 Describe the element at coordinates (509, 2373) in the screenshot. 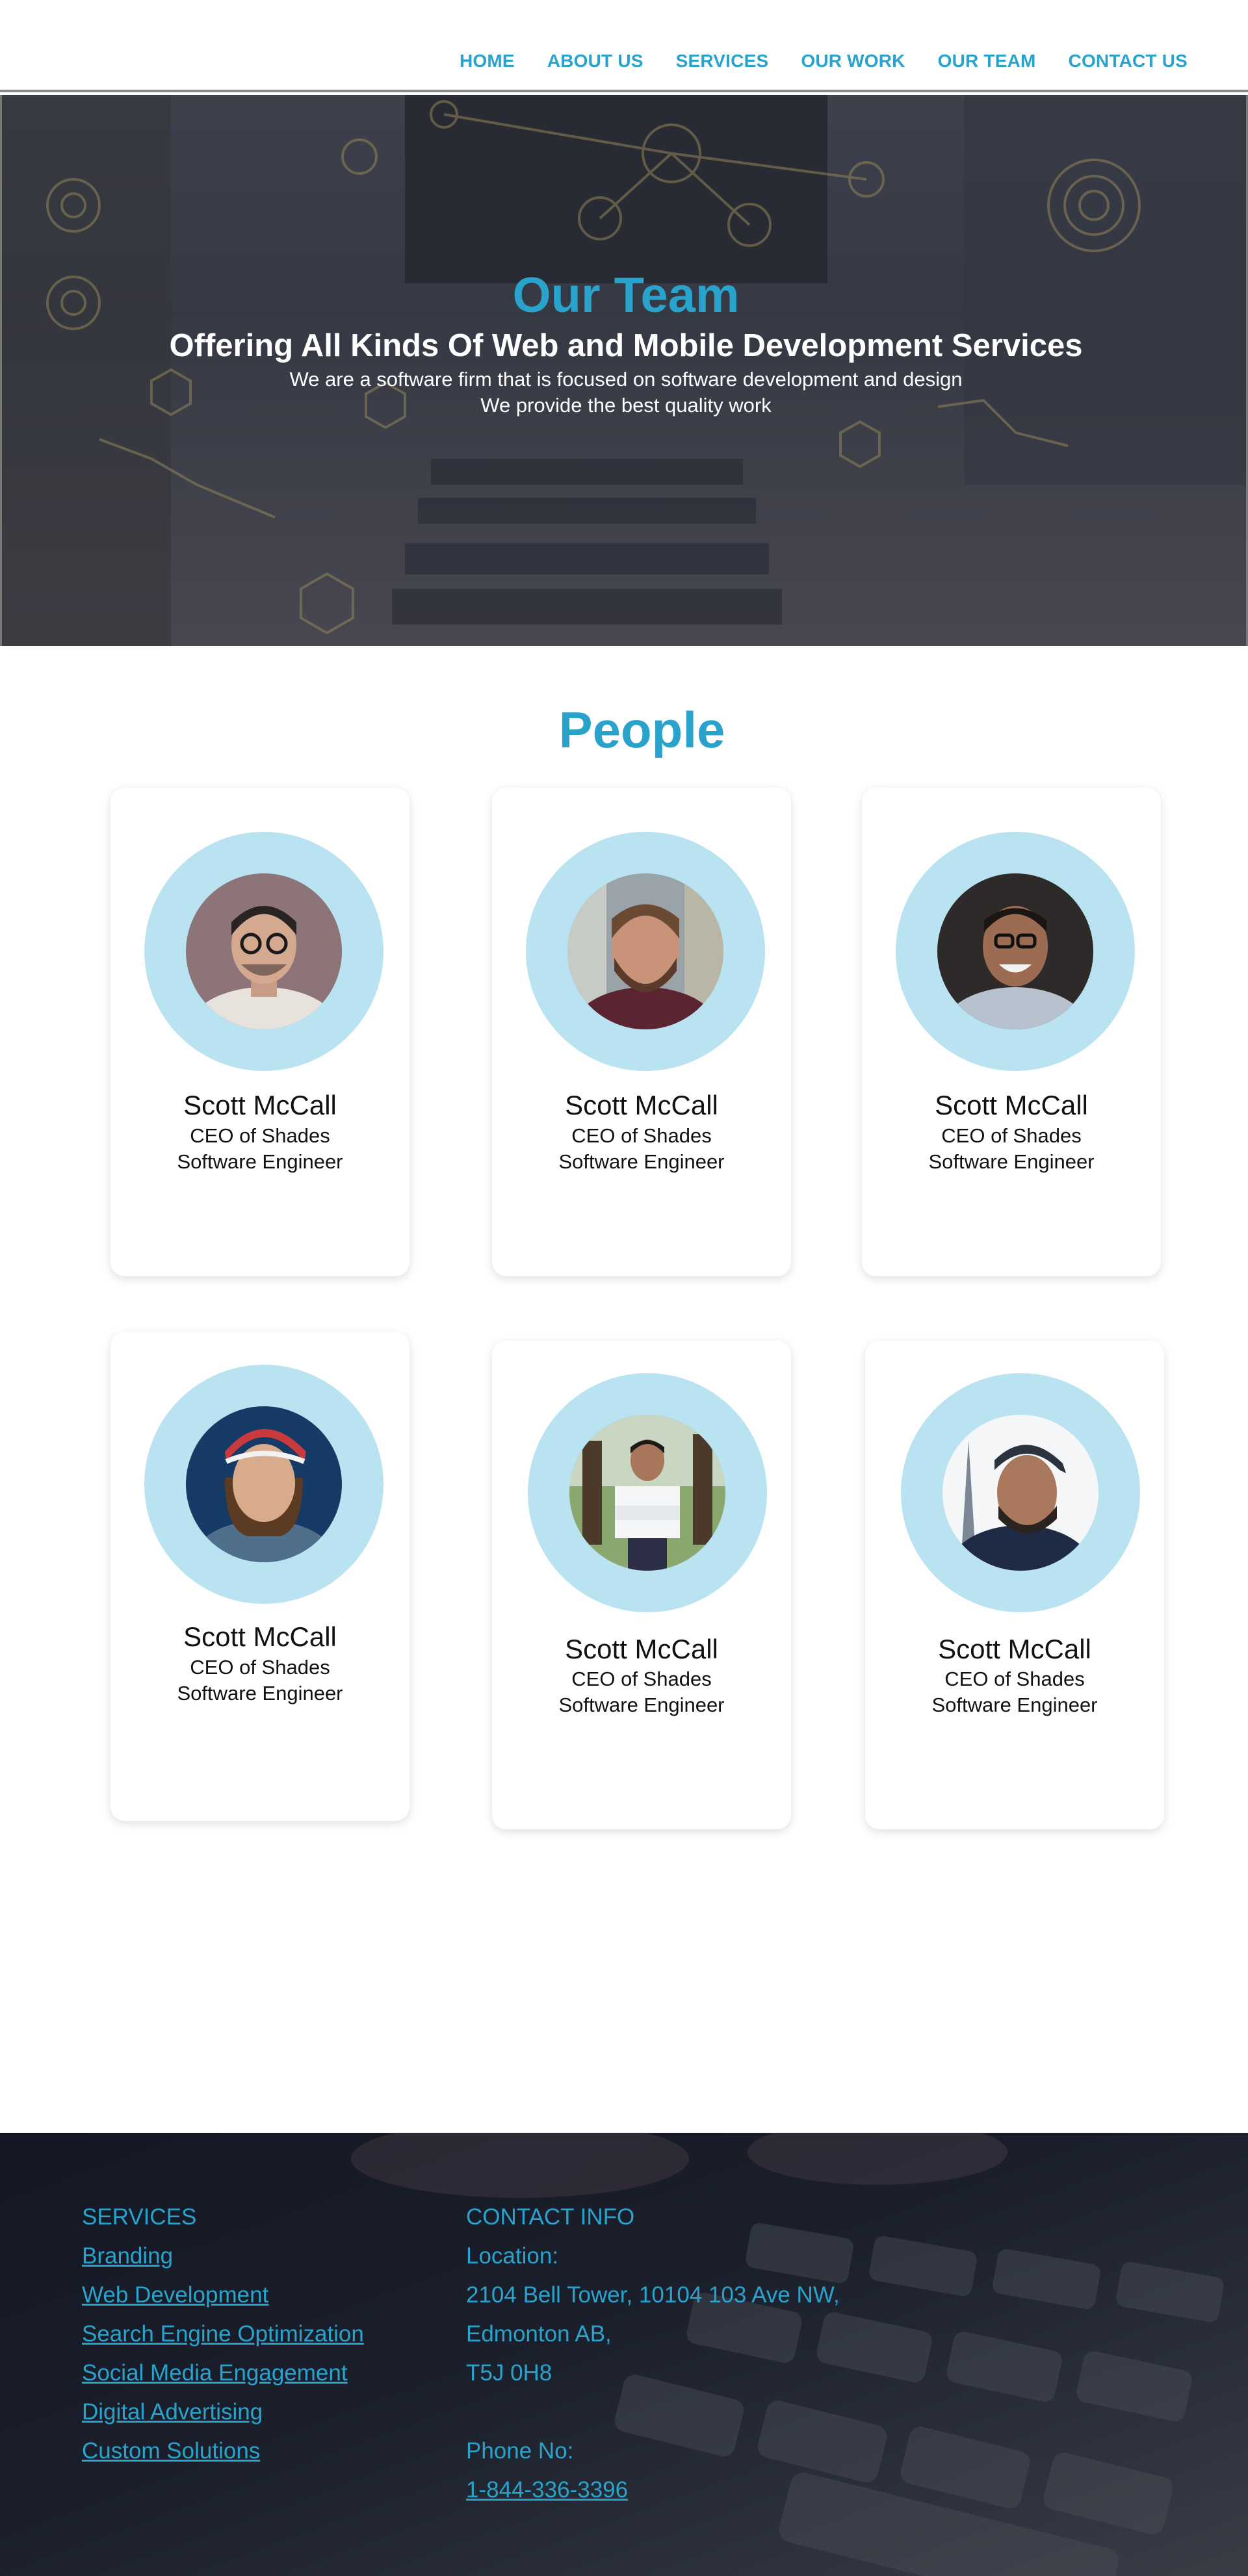

I see `footer-address-line-3: T5J 0H8` at that location.